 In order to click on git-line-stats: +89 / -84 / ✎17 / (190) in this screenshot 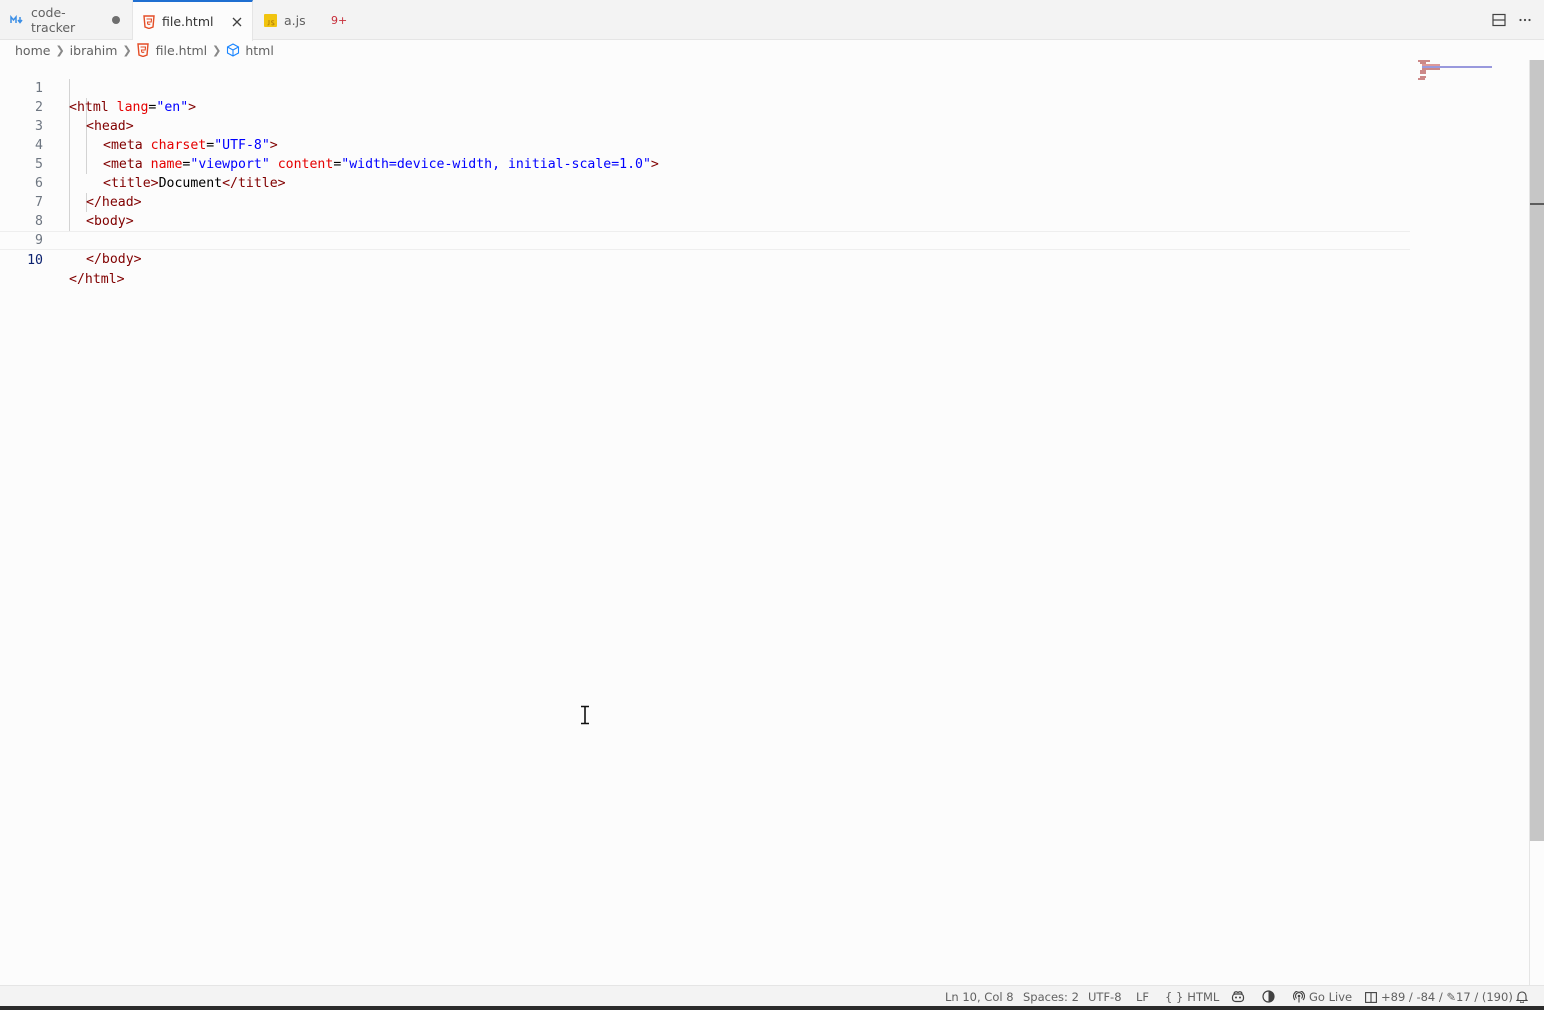, I will do `click(1439, 997)`.